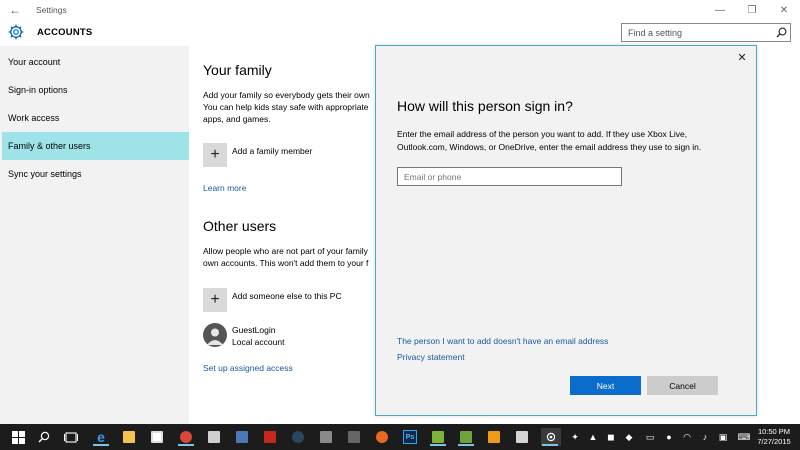 The image size is (800, 450). What do you see at coordinates (629, 437) in the screenshot?
I see `tray-app-icon-2: ◆` at bounding box center [629, 437].